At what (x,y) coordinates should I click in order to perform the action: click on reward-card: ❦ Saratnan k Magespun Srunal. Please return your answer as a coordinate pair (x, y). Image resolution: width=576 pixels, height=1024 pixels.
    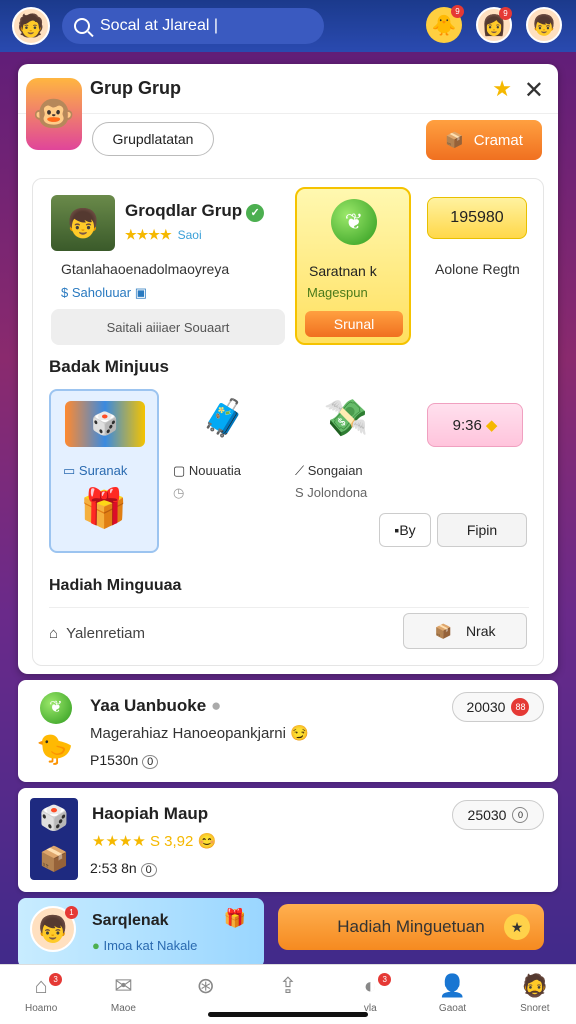
    Looking at the image, I should click on (353, 266).